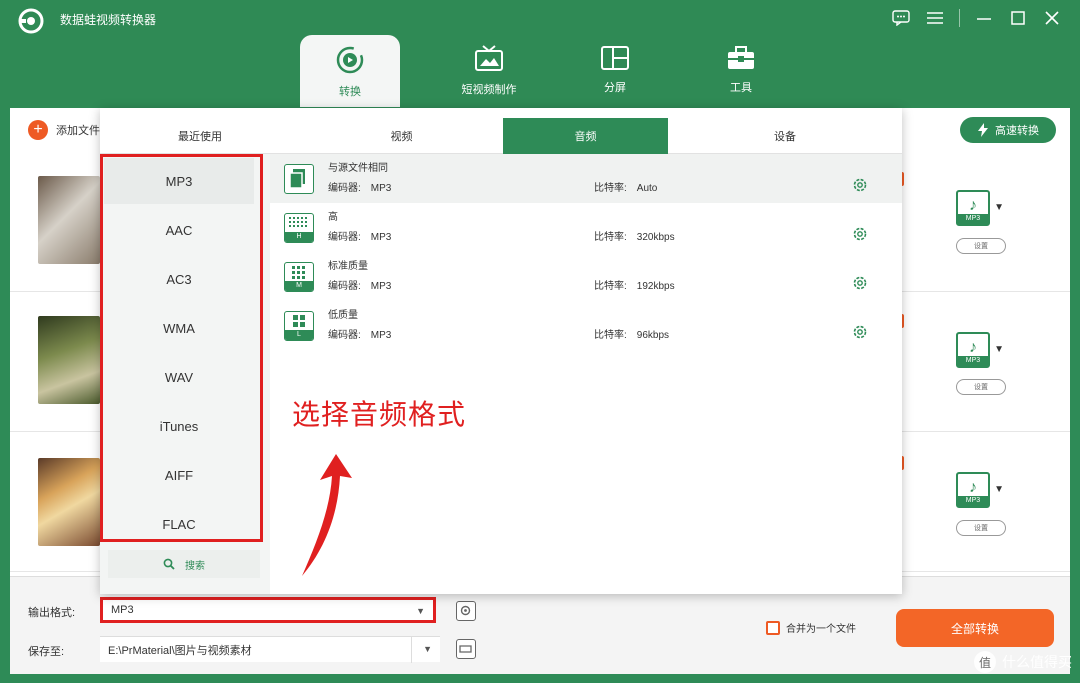 This screenshot has width=1080, height=683. I want to click on plus-icon: +, so click(38, 130).